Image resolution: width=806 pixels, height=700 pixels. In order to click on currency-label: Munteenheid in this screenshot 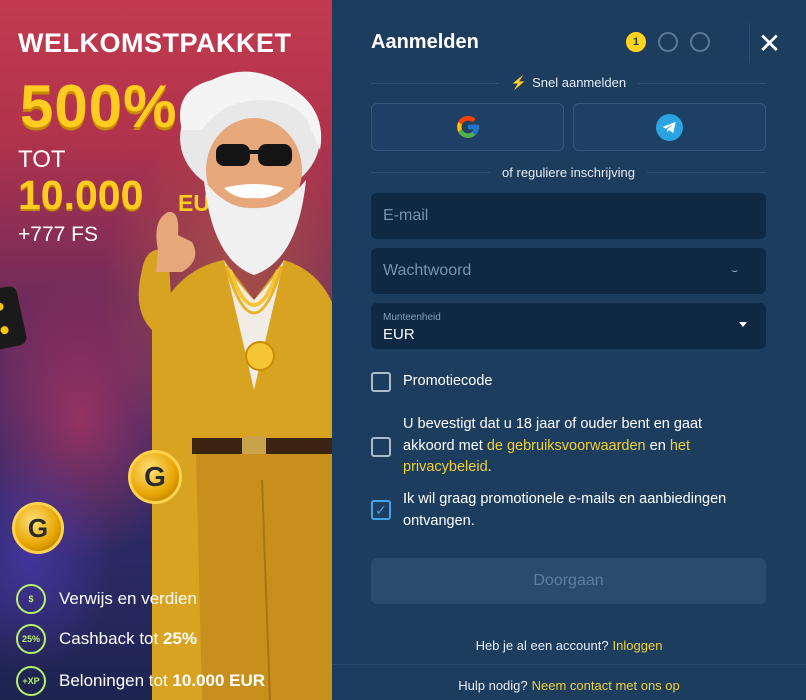, I will do `click(412, 317)`.